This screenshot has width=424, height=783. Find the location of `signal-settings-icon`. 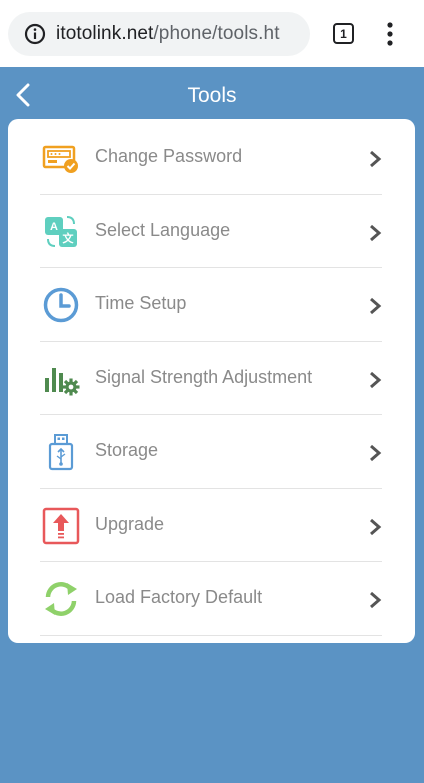

signal-settings-icon is located at coordinates (62, 381).